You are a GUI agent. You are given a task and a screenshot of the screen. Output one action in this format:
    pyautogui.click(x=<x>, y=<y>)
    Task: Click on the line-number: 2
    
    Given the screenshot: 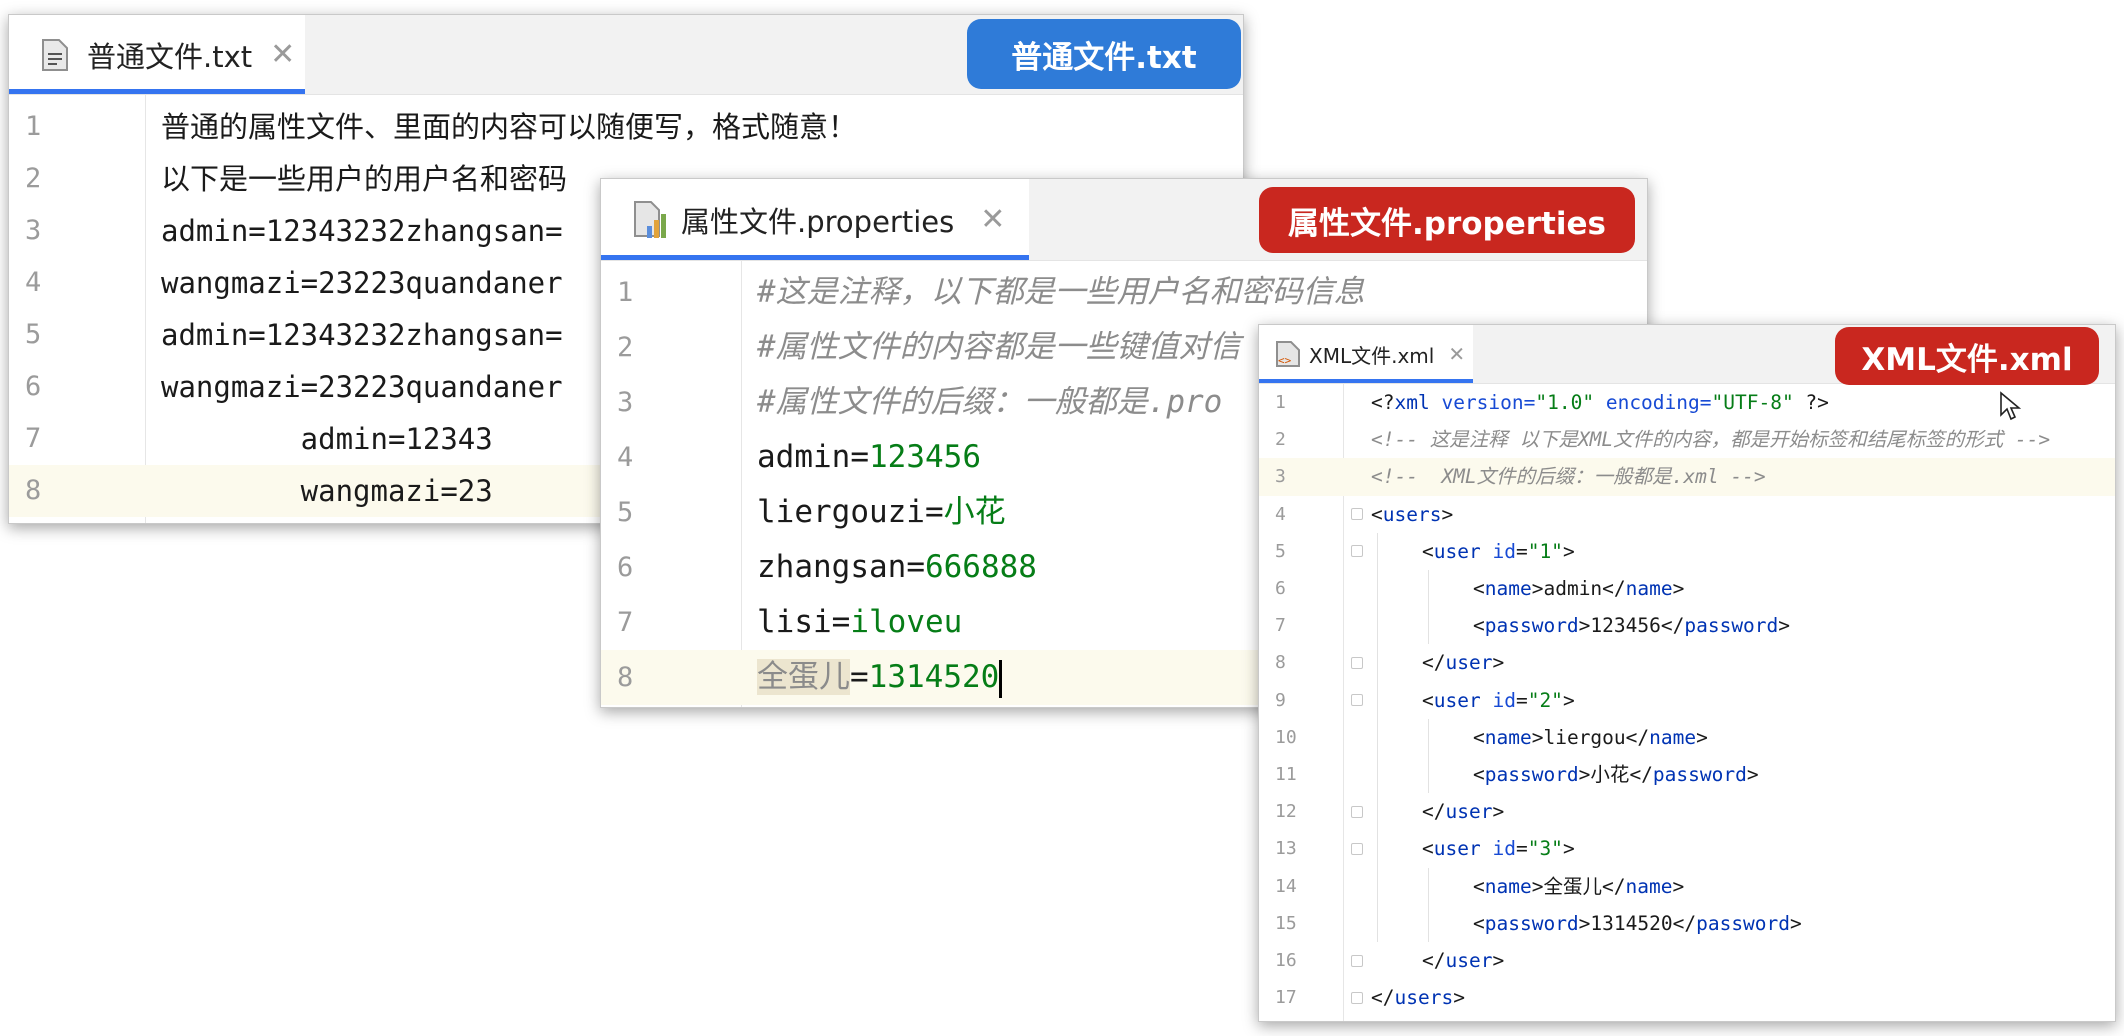 What is the action you would take?
    pyautogui.click(x=1280, y=440)
    